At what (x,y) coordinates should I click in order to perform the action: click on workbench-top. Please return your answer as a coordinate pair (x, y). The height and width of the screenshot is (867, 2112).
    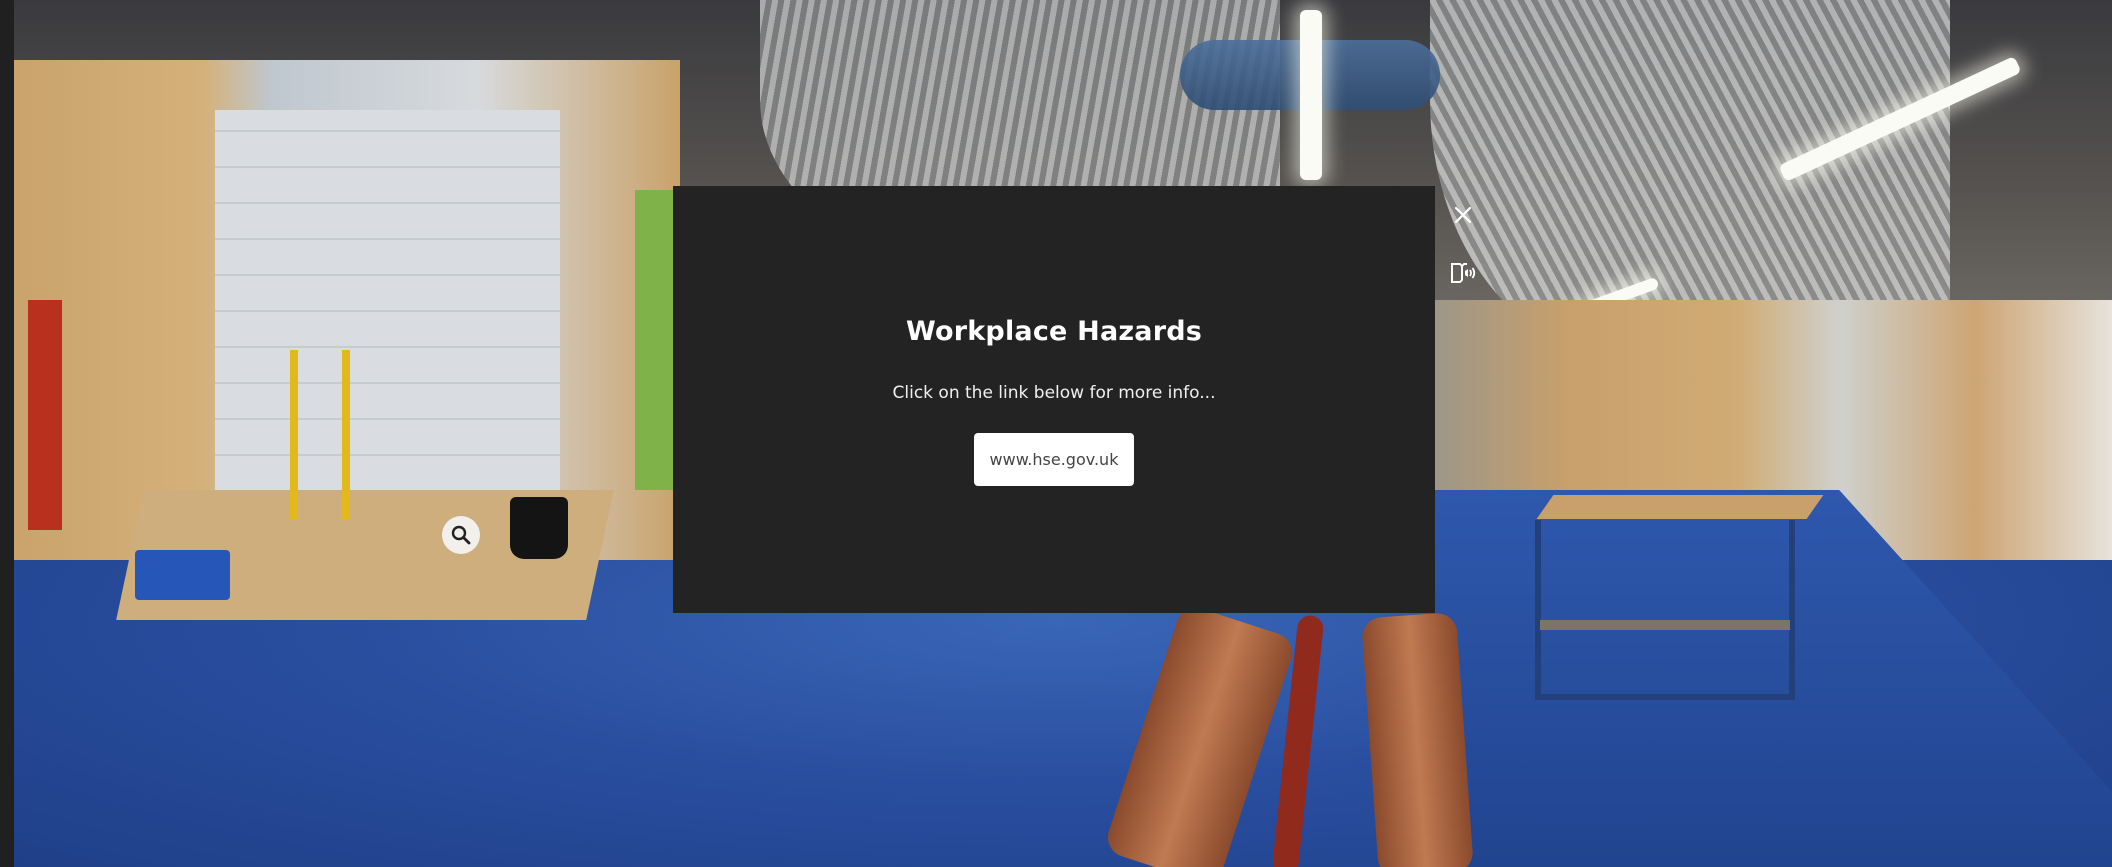
    Looking at the image, I should click on (1680, 507).